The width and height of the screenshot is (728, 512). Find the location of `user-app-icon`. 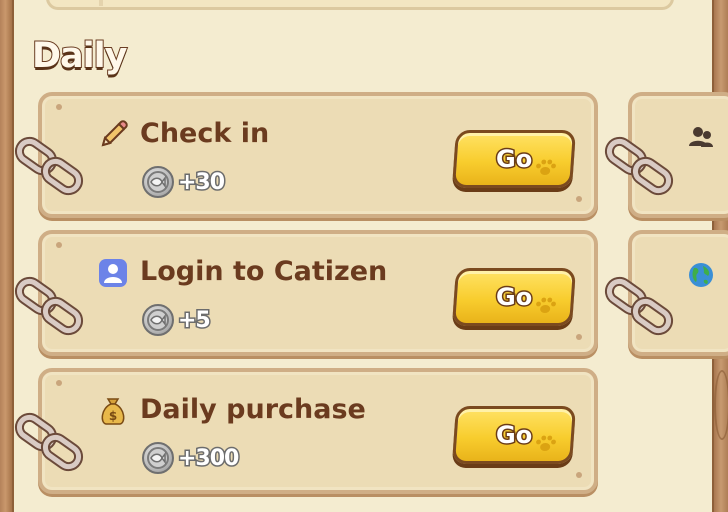

user-app-icon is located at coordinates (113, 273).